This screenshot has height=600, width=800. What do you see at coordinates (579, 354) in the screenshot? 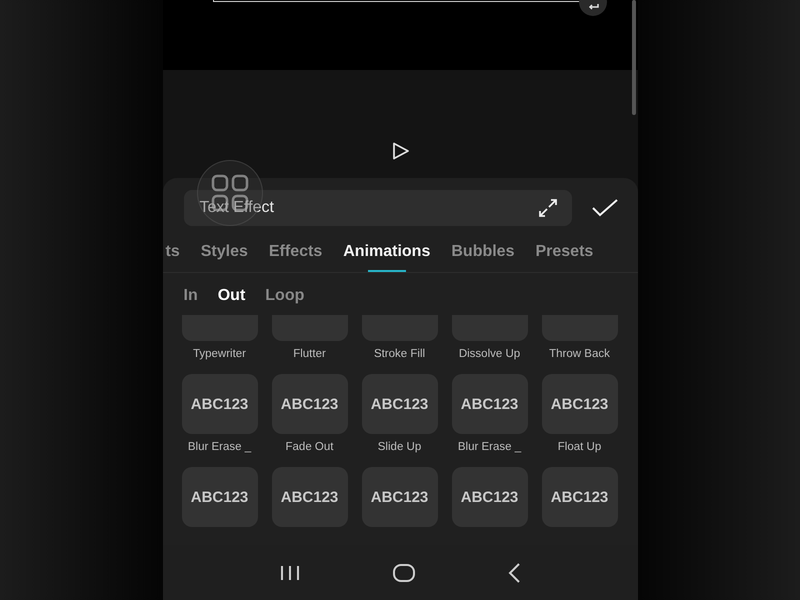
I see `effect-label: Throw Back` at bounding box center [579, 354].